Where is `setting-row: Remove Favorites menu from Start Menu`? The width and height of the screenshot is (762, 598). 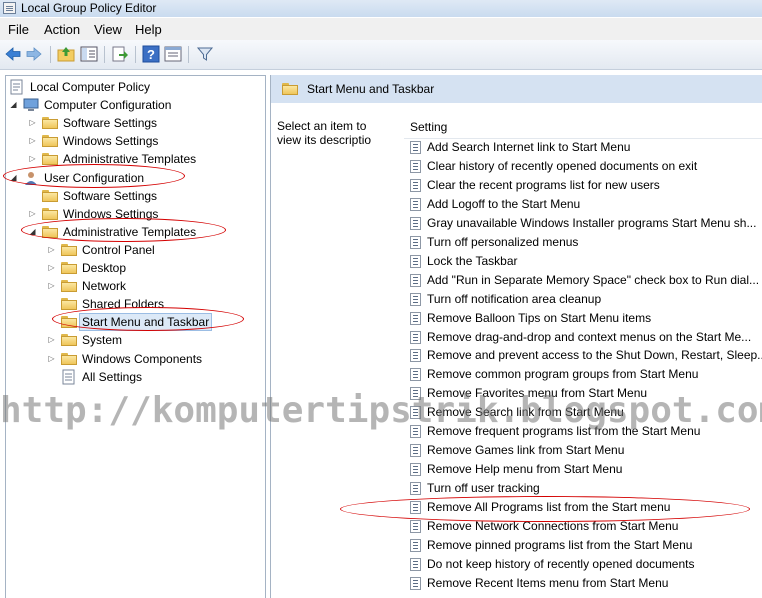
setting-row: Remove Favorites menu from Start Menu is located at coordinates (585, 393).